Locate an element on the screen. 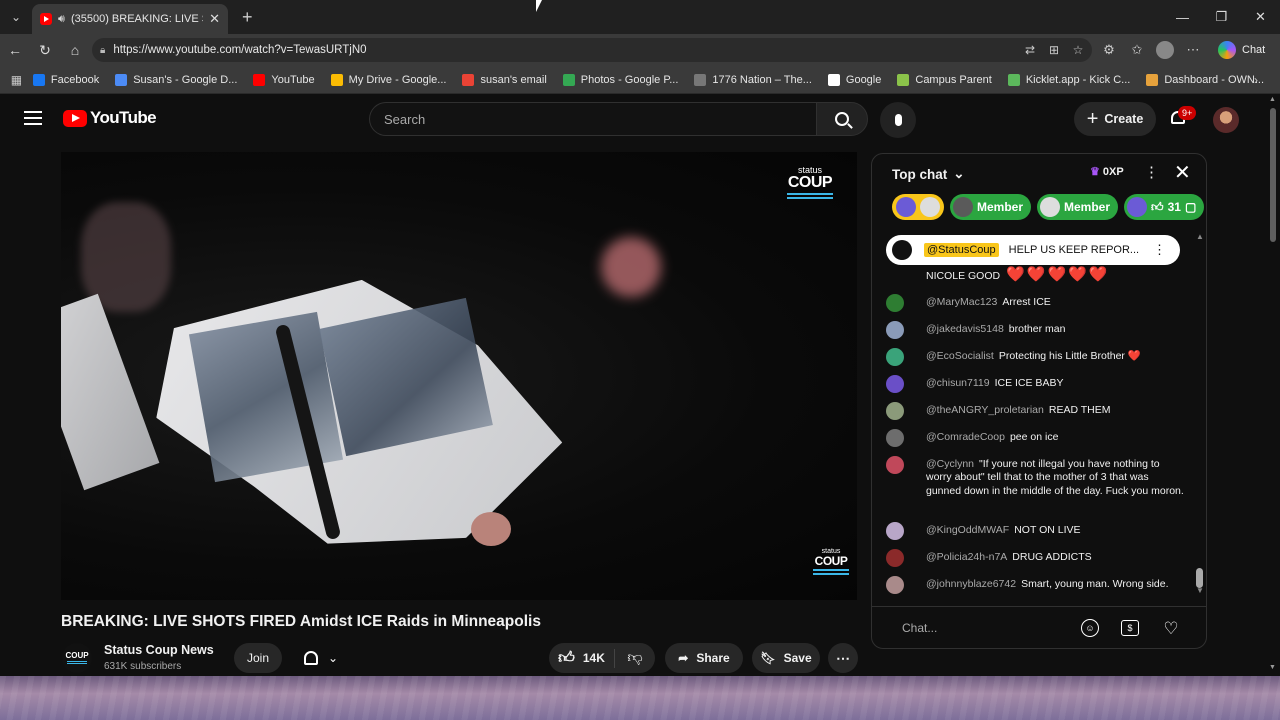 The width and height of the screenshot is (1280, 720). chat-author-name: @Cyclynn is located at coordinates (950, 464).